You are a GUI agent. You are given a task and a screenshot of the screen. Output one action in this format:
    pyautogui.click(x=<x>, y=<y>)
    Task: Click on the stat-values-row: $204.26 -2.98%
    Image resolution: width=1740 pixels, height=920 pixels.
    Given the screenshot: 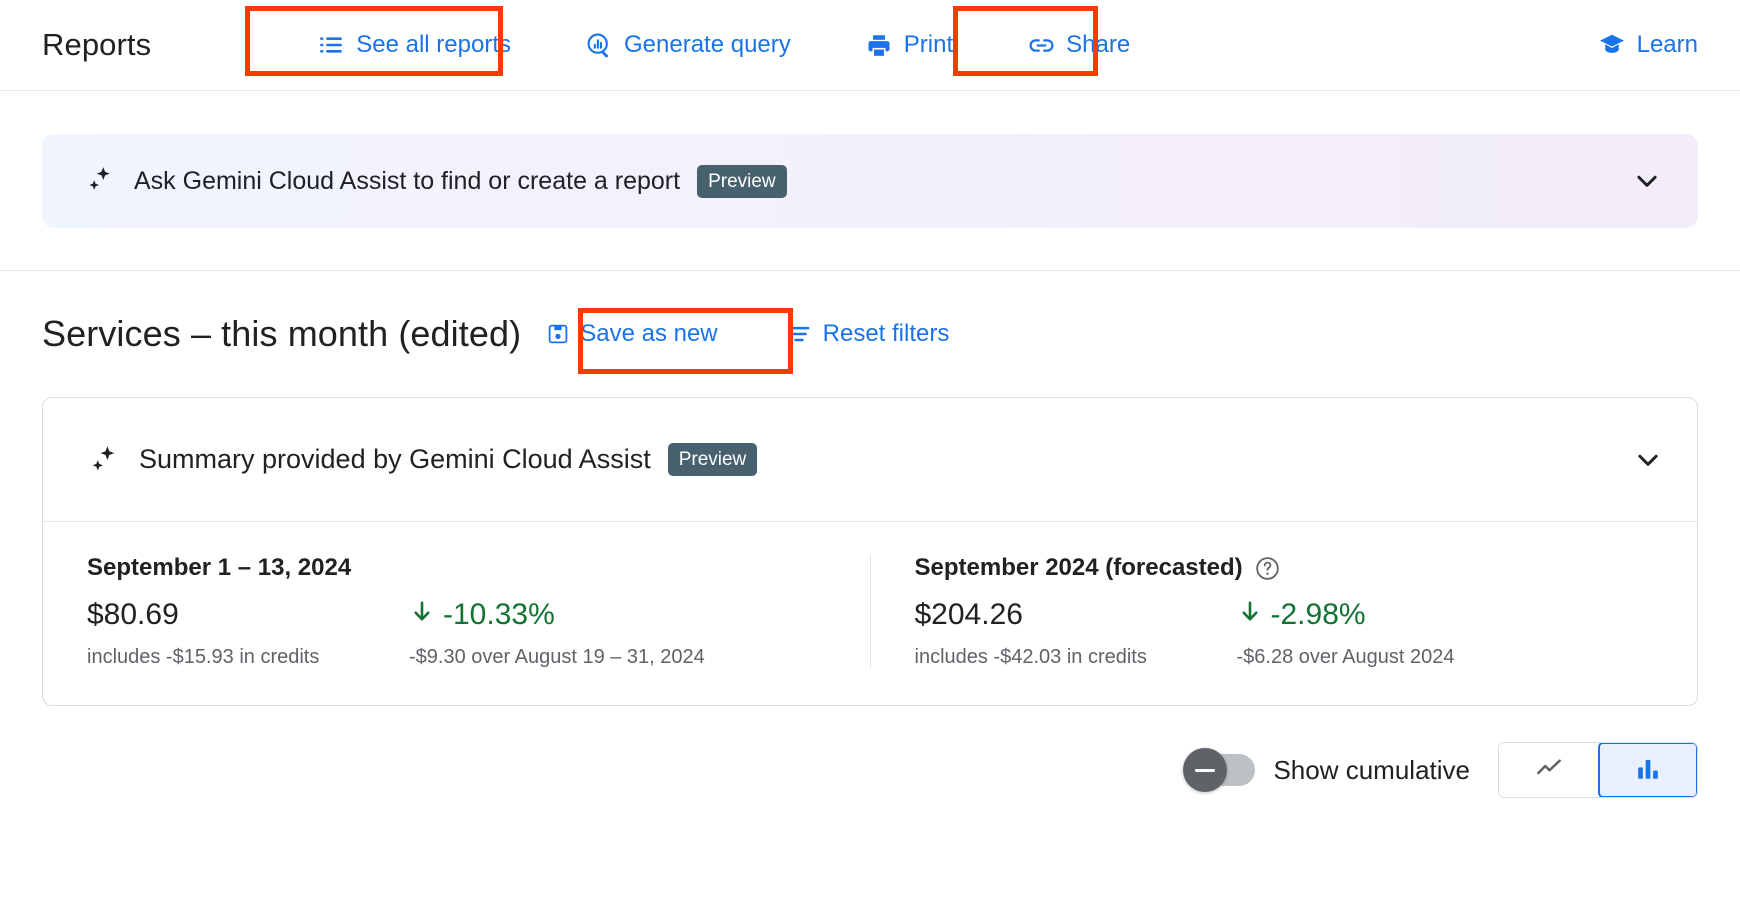 What is the action you would take?
    pyautogui.click(x=1284, y=615)
    